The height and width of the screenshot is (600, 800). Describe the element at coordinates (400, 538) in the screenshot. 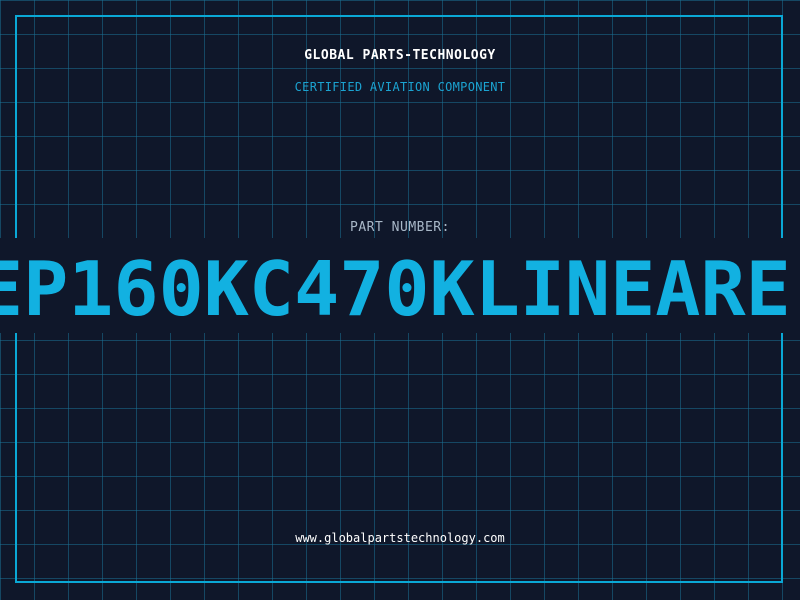

I see `website-url: www.globalpartstechnology.com` at that location.